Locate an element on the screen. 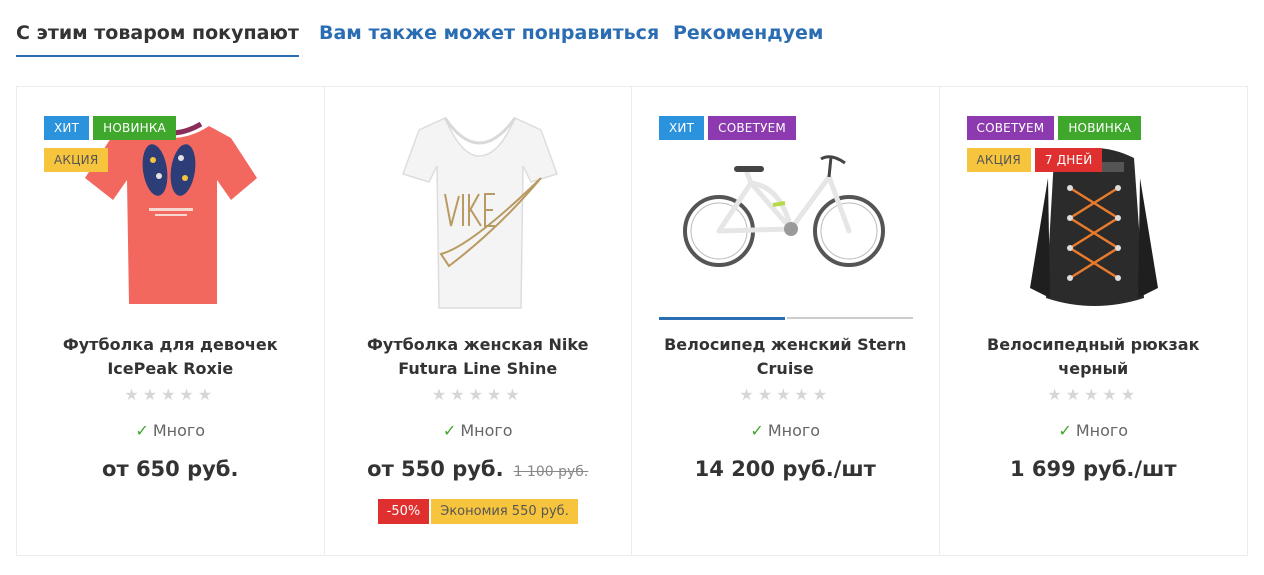 This screenshot has height=575, width=1264. white-nike-tshirt-image is located at coordinates (479, 213).